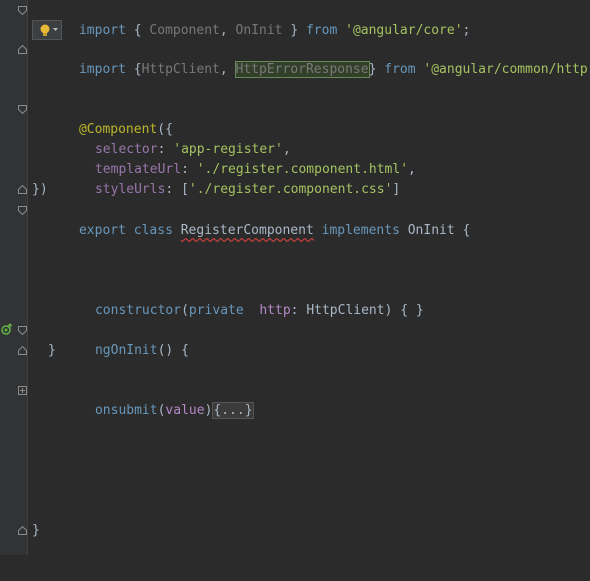 The height and width of the screenshot is (581, 590). I want to click on code-line: selector: 'app-register',, so click(145, 138).